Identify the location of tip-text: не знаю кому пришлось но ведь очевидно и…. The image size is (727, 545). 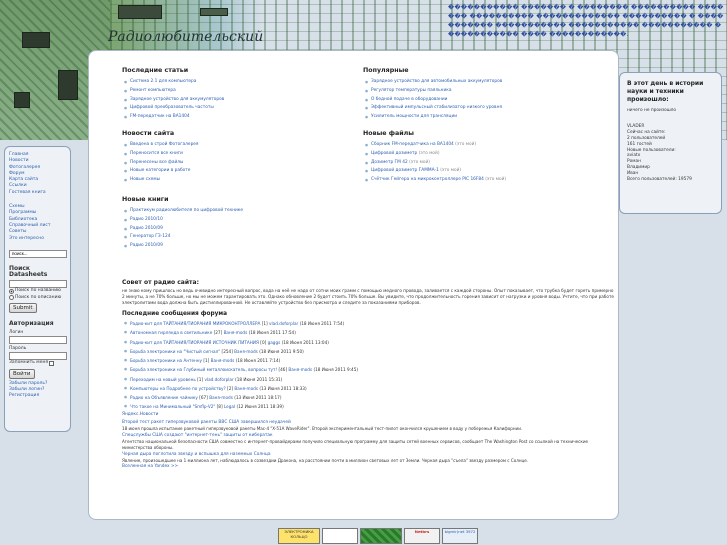
(368, 297).